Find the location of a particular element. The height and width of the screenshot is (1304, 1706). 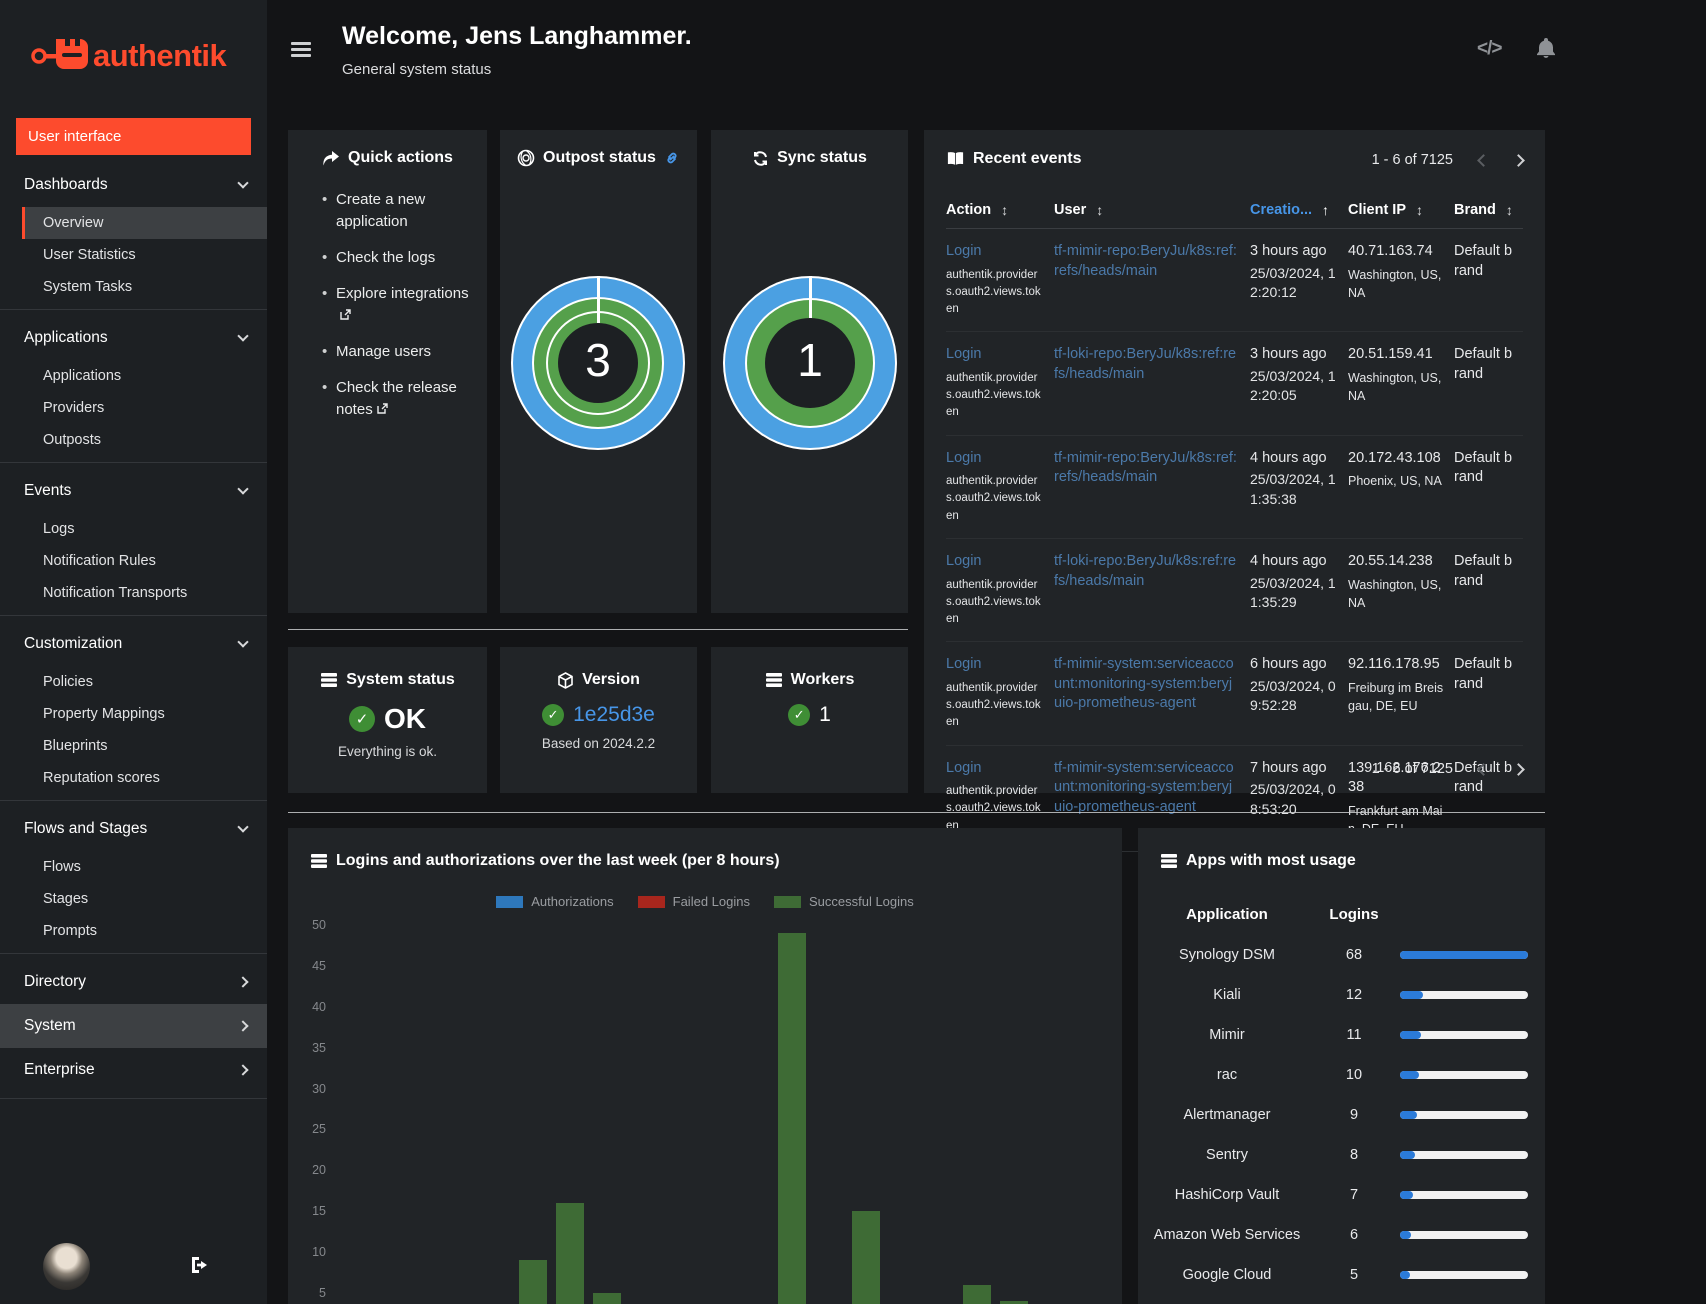

app-name: Alertmanager is located at coordinates (1227, 1115).